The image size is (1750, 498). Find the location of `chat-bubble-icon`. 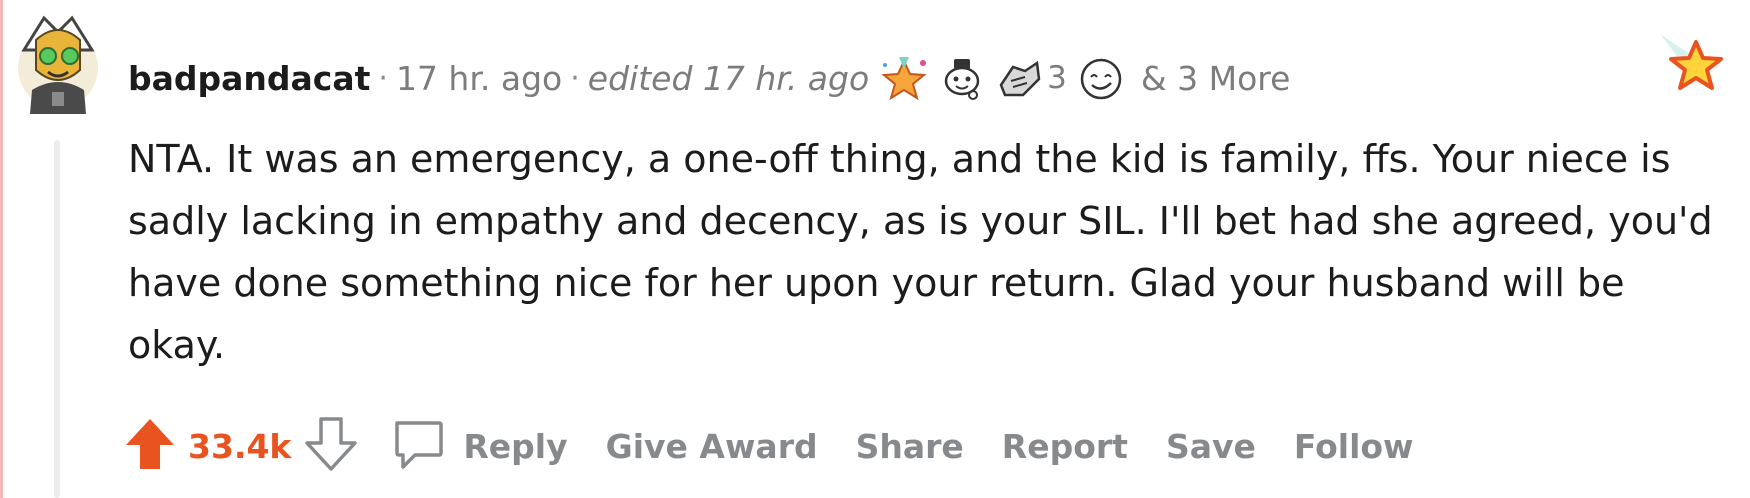

chat-bubble-icon is located at coordinates (418, 446).